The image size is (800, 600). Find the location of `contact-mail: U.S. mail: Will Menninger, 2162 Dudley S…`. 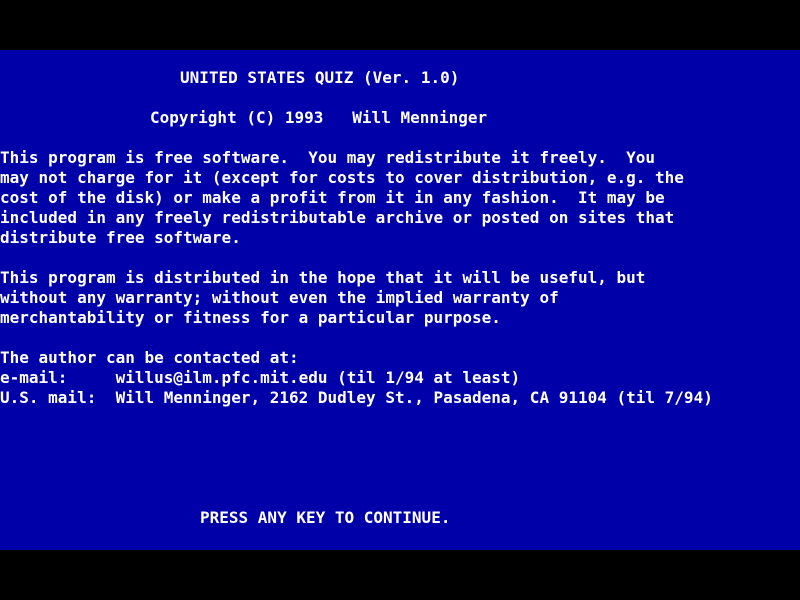

contact-mail: U.S. mail: Will Menninger, 2162 Dudley S… is located at coordinates (356, 397).